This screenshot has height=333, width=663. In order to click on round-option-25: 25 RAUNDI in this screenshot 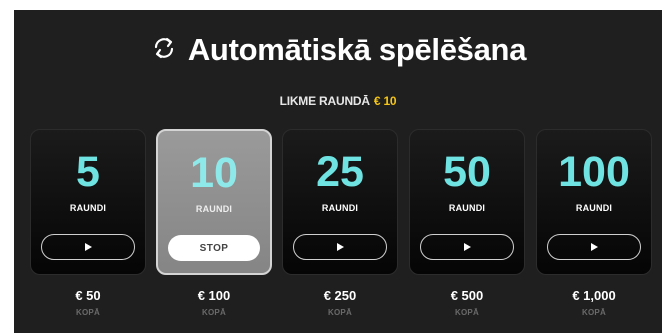, I will do `click(340, 202)`.